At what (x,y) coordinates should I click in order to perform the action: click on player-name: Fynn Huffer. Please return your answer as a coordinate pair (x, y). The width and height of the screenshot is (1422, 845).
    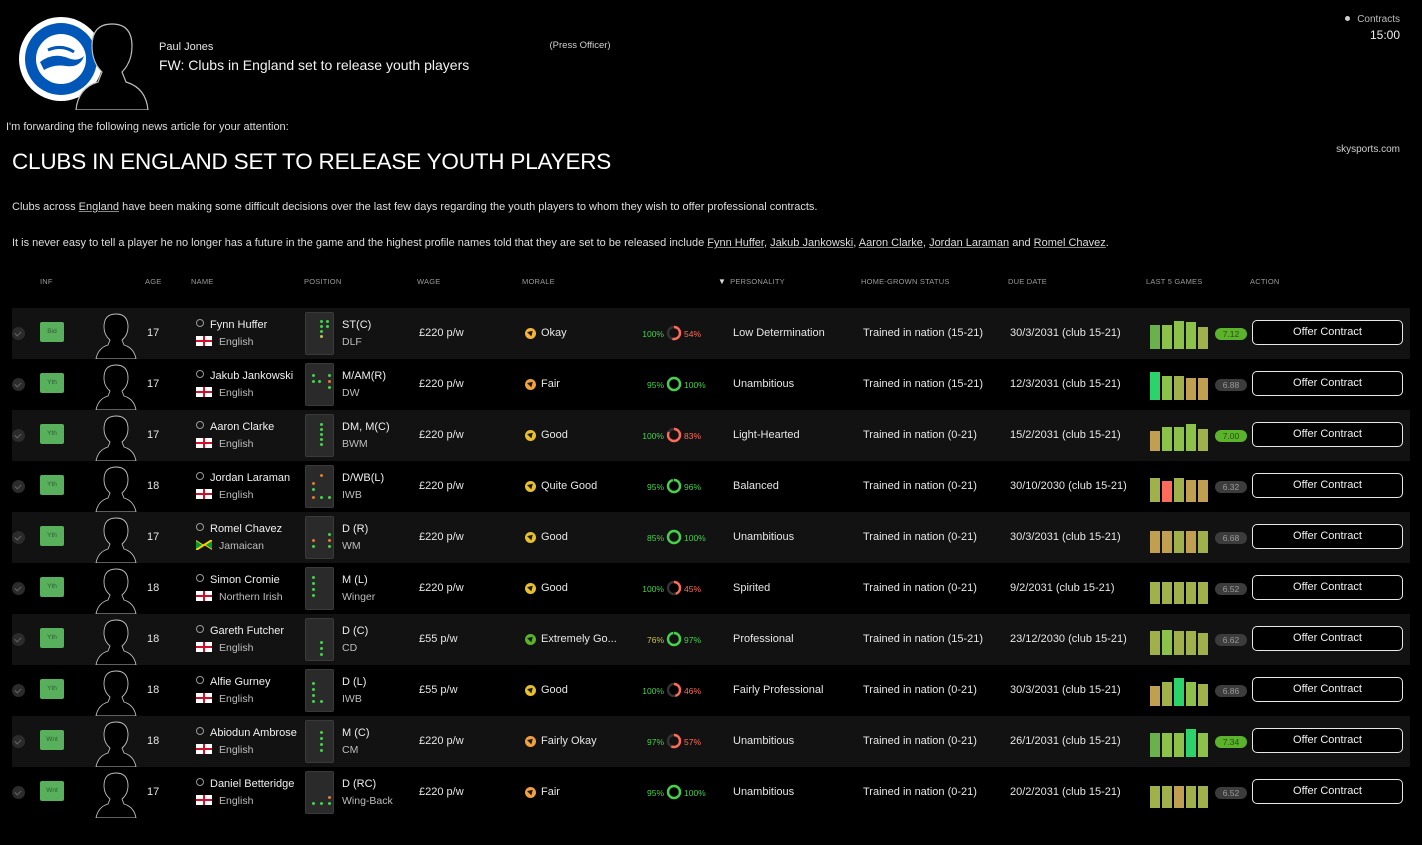
    Looking at the image, I should click on (231, 325).